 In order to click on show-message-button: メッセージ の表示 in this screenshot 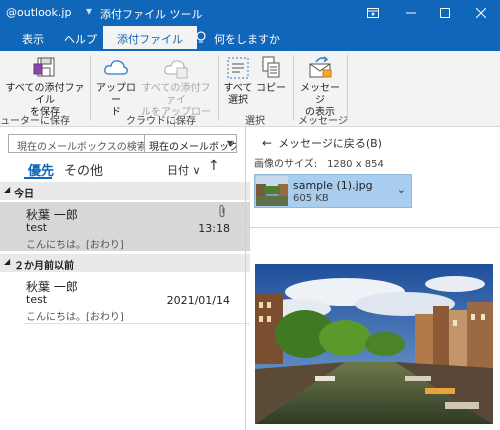, I will do `click(320, 87)`.